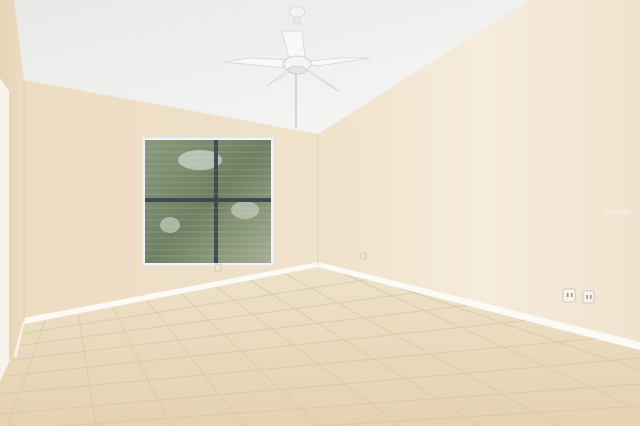 Image resolution: width=640 pixels, height=426 pixels. Describe the element at coordinates (208, 201) in the screenshot. I see `window` at that location.